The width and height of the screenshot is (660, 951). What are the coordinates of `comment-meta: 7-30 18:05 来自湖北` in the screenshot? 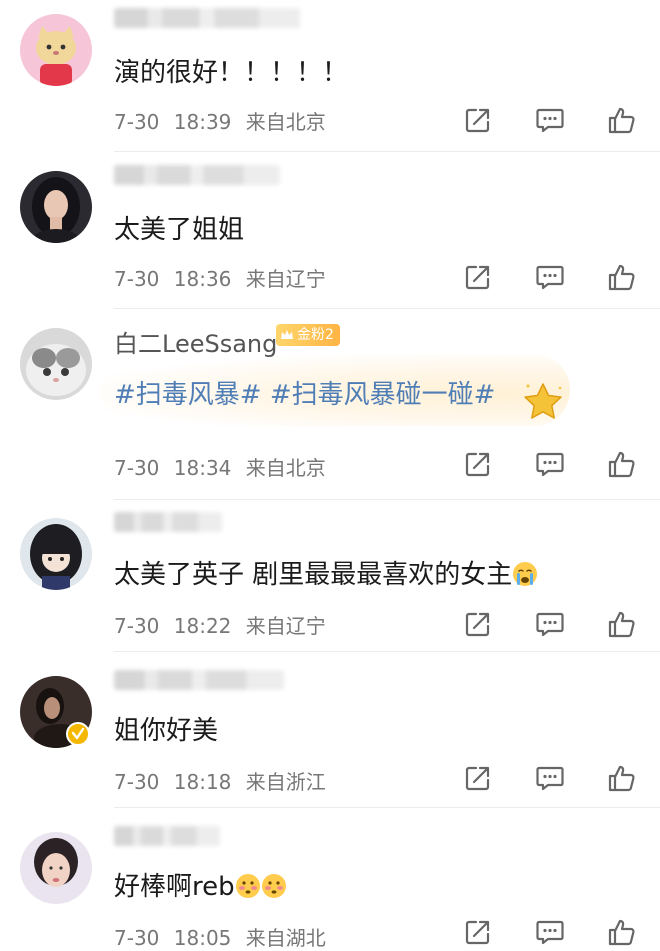 It's located at (220, 936).